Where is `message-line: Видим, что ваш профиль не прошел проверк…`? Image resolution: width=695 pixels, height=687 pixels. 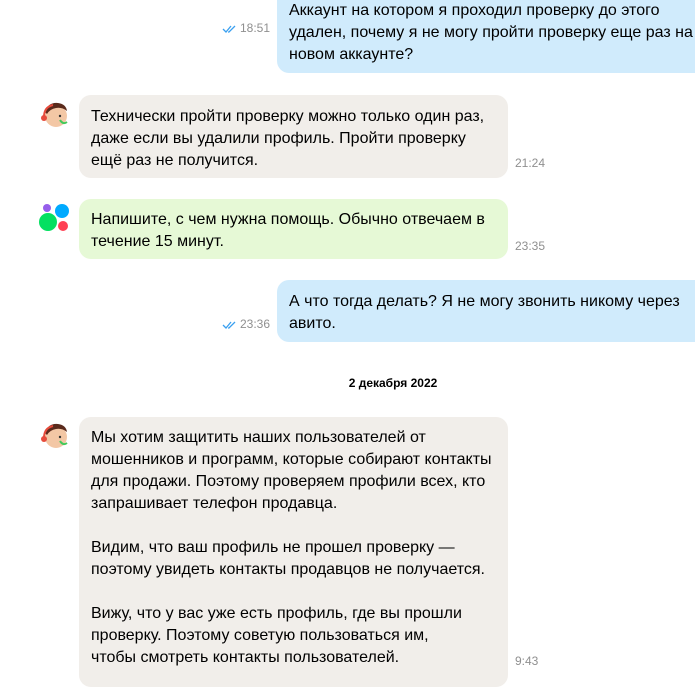 message-line: Видим, что ваш профиль не прошел проверк… is located at coordinates (273, 547).